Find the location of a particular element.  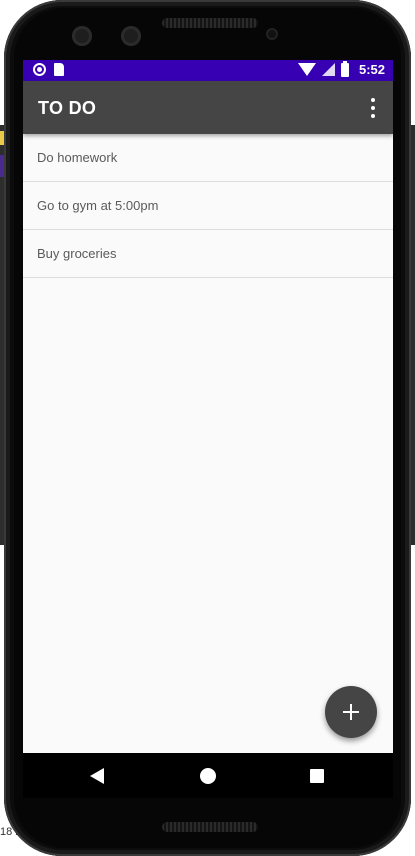

status-bar: 5:52 is located at coordinates (208, 70).